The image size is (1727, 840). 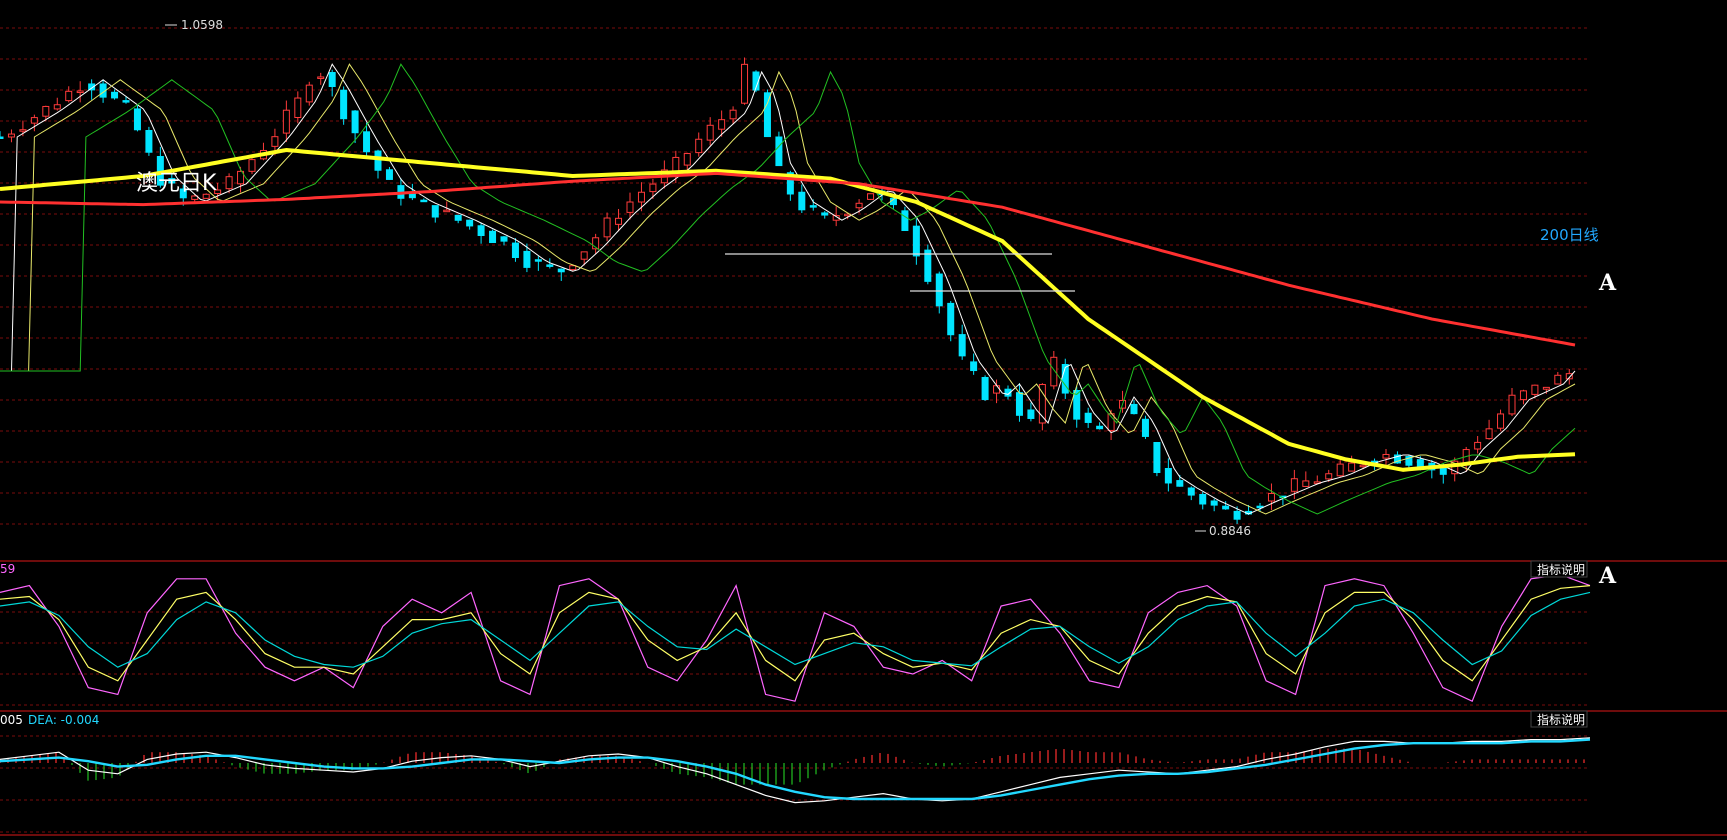 I want to click on kdj-panel, so click(x=795, y=638).